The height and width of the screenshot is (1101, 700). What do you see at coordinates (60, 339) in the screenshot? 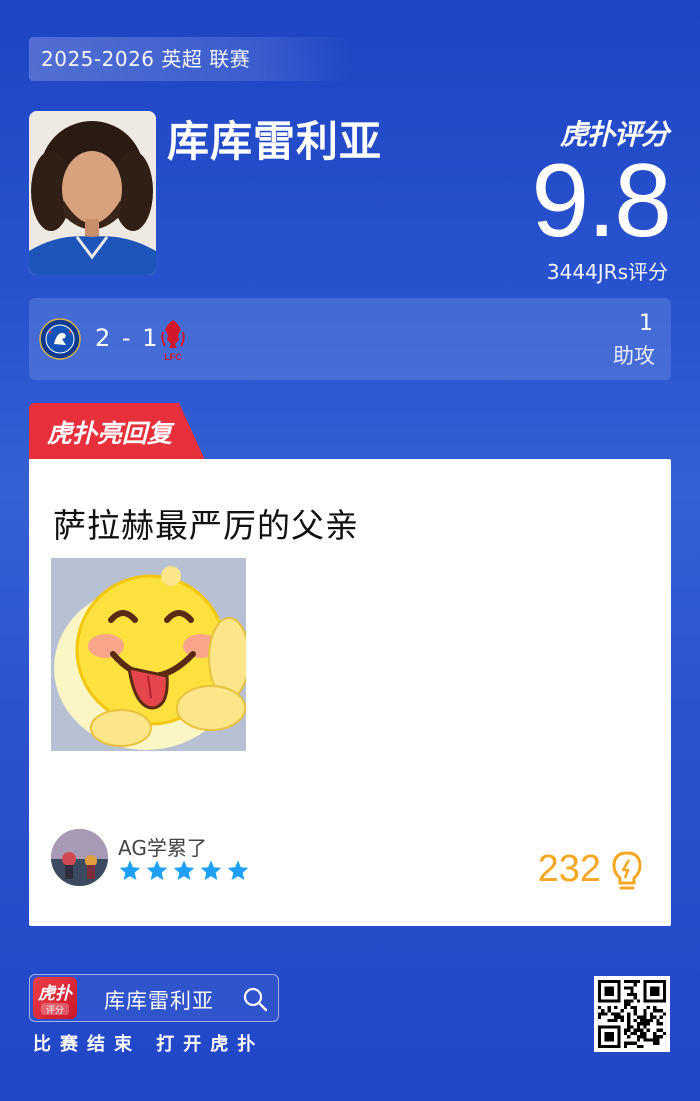
I see `chelsea-crest-icon` at bounding box center [60, 339].